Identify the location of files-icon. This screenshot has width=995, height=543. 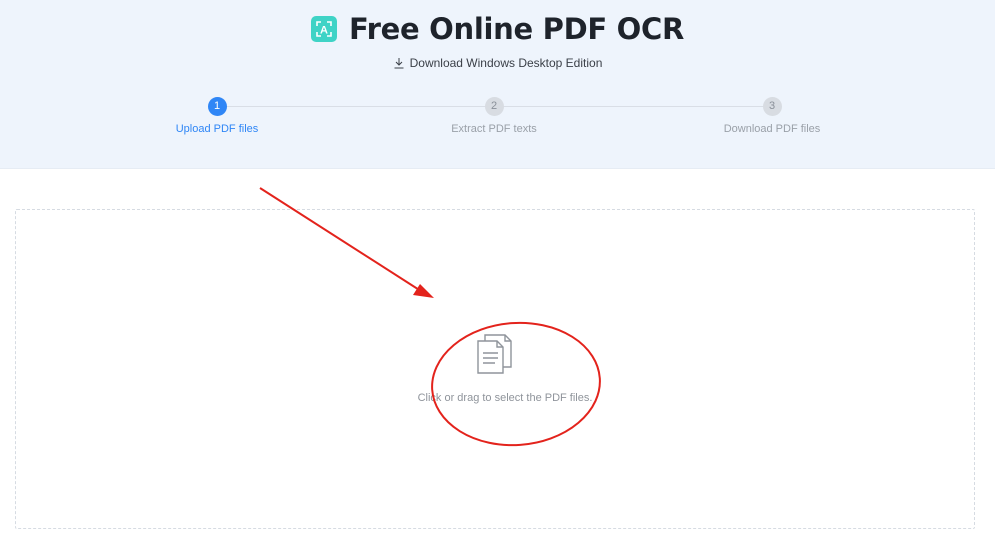
(494, 354).